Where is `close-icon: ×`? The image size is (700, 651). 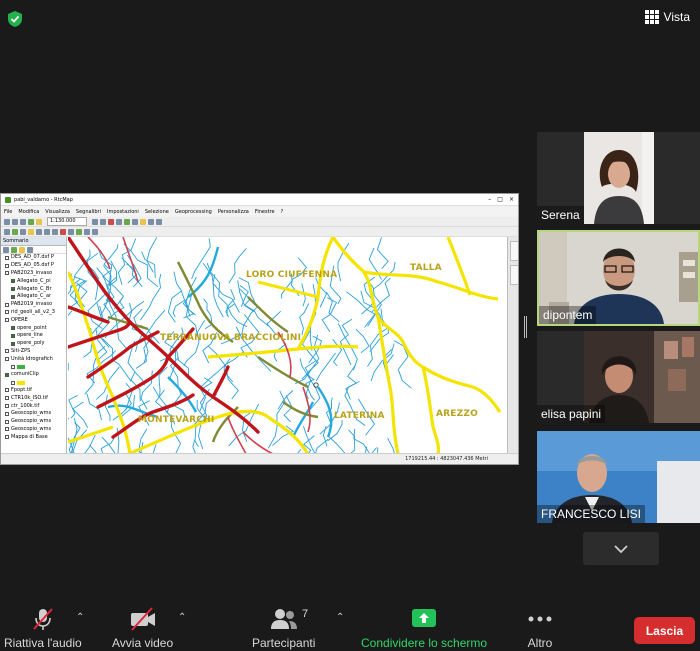
close-icon: × is located at coordinates (511, 199).